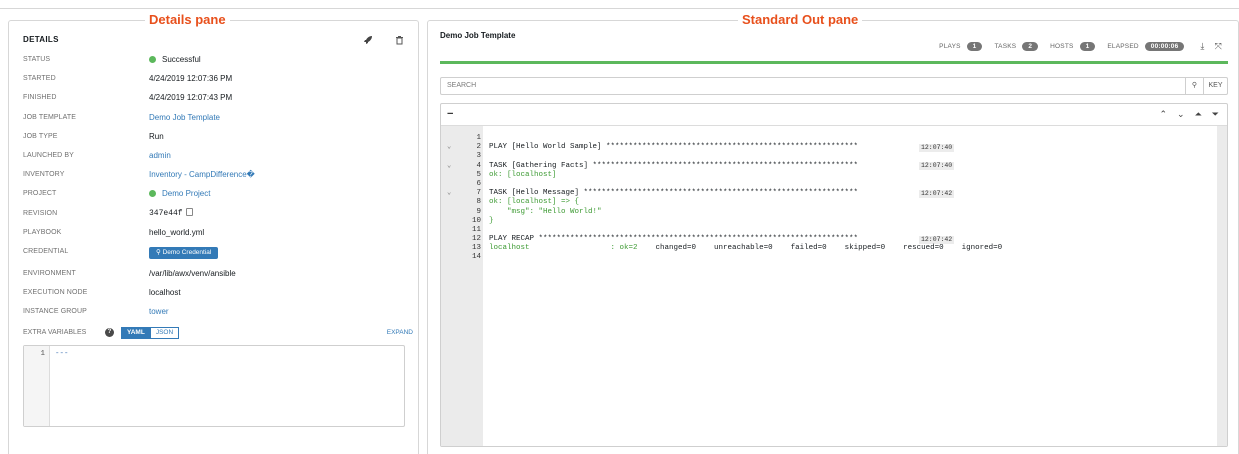 The image size is (1239, 454). What do you see at coordinates (40, 213) in the screenshot?
I see `detail-label: REVISION` at bounding box center [40, 213].